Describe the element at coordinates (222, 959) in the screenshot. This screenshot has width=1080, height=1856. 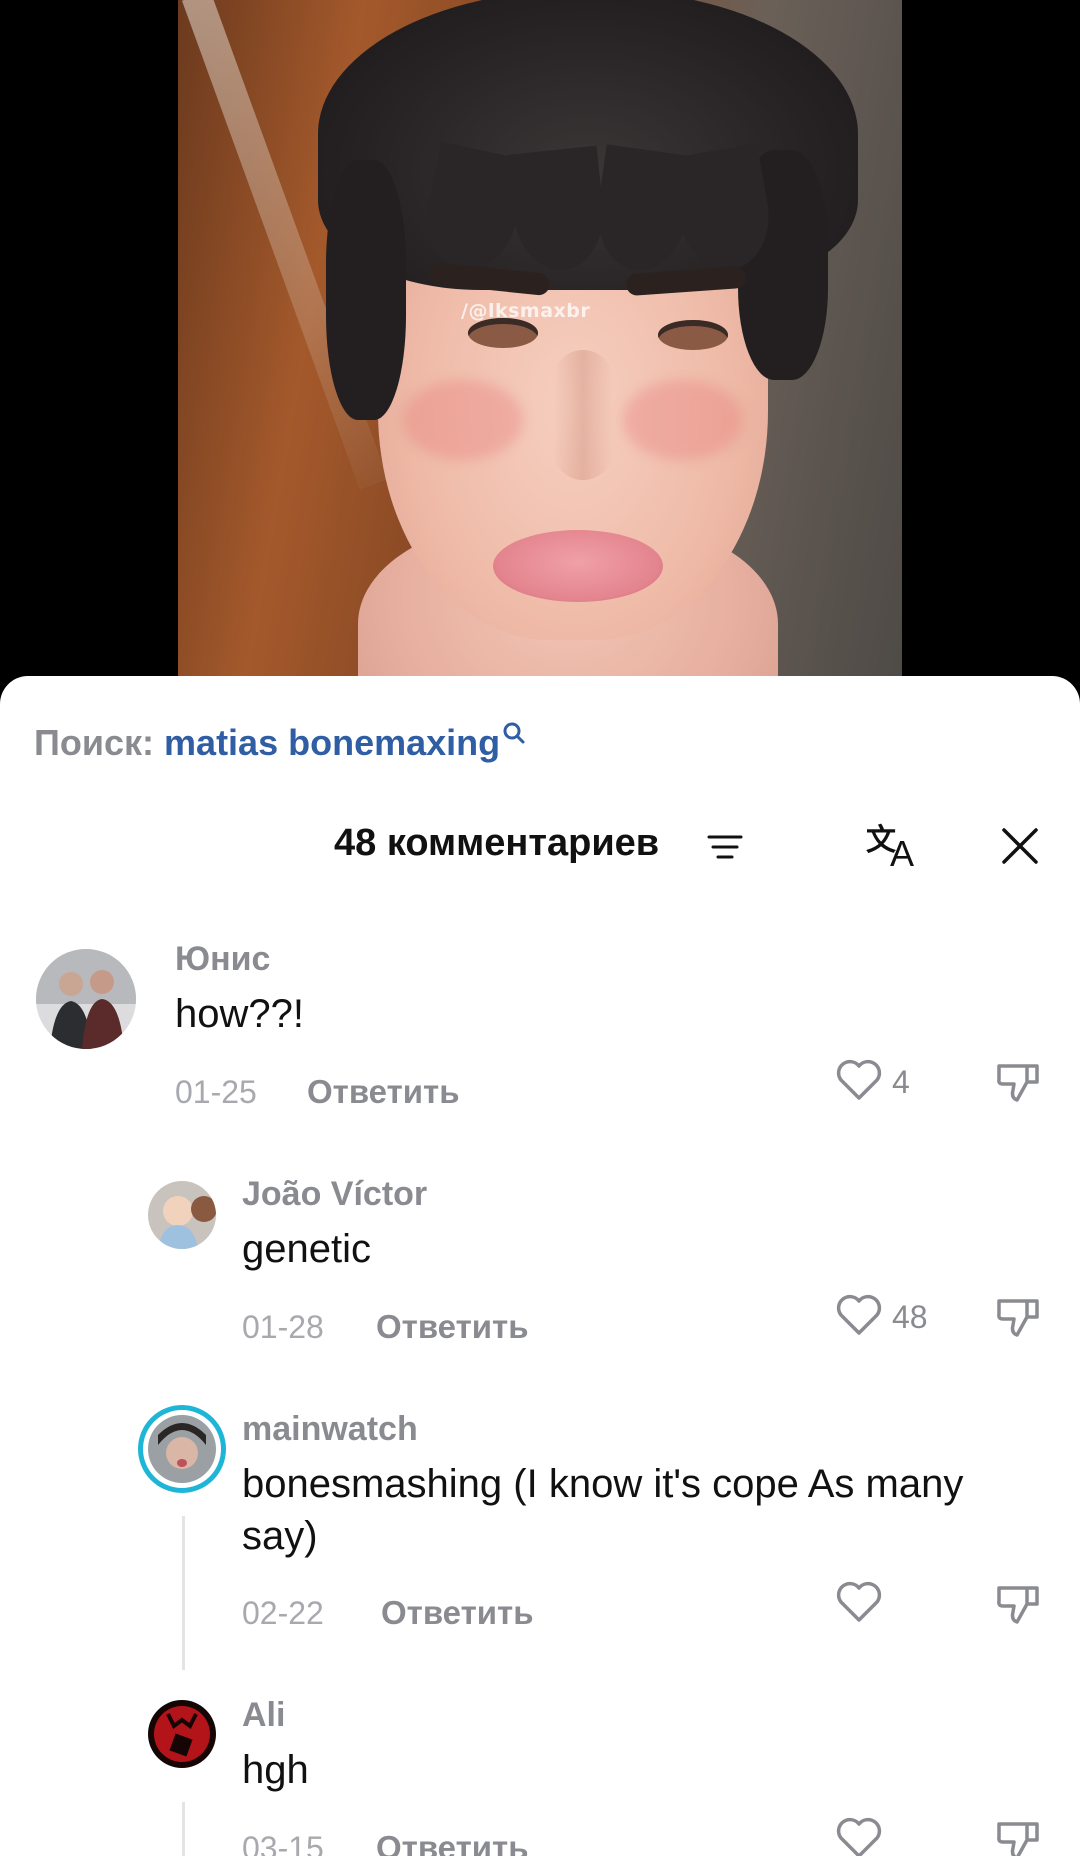
I see `comment-username: Юнис` at that location.